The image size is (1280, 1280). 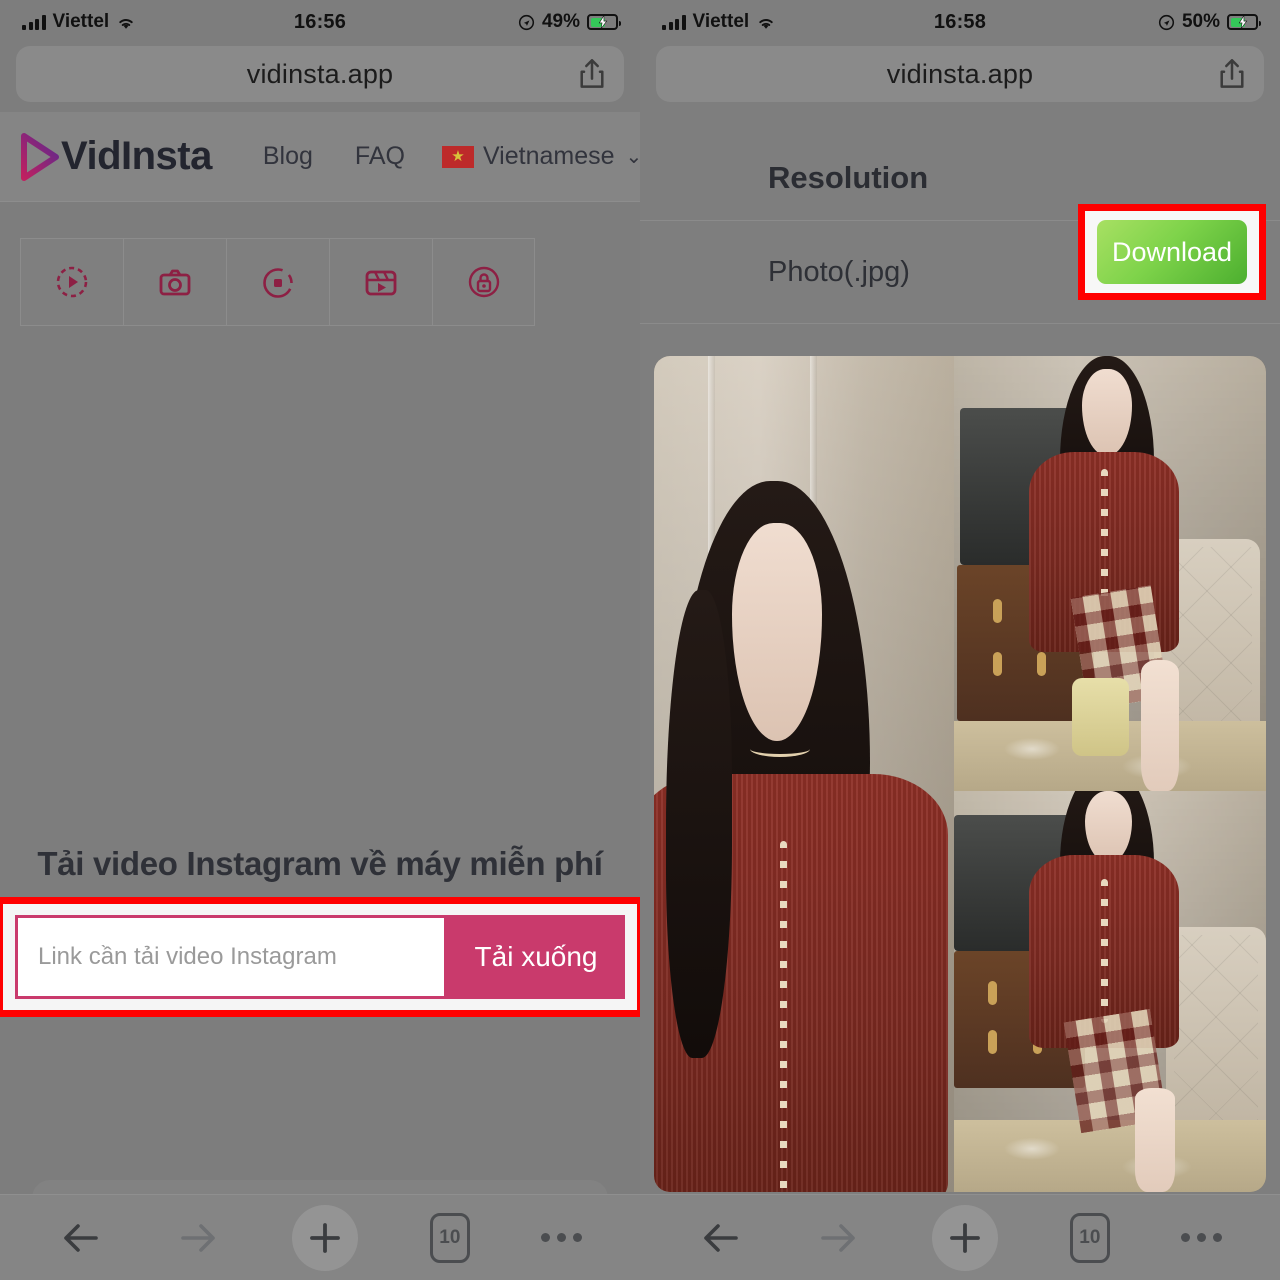 What do you see at coordinates (380, 156) in the screenshot?
I see `nav-link-faq: FAQ` at bounding box center [380, 156].